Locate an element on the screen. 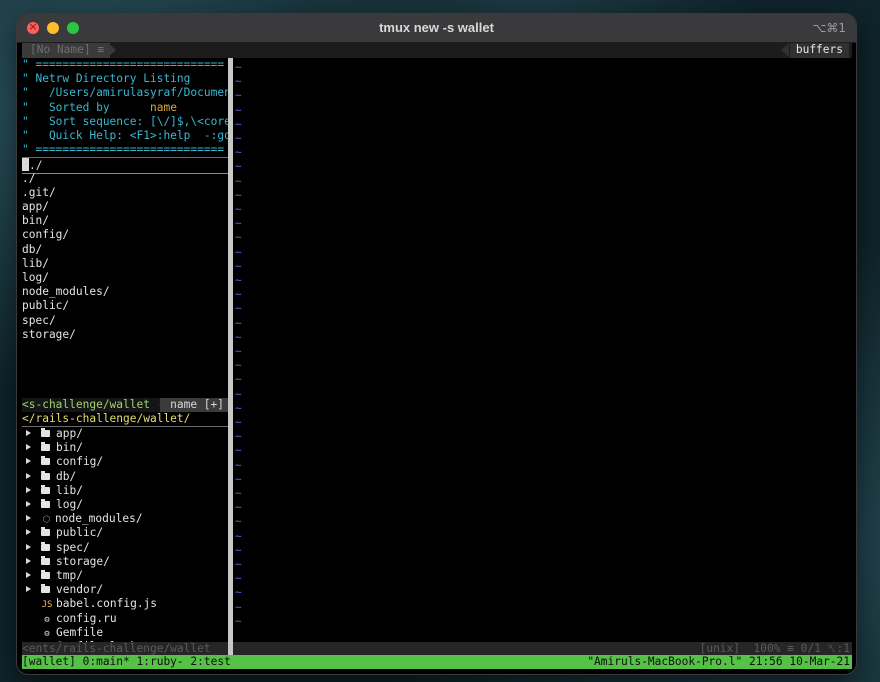 The height and width of the screenshot is (682, 880). tree-dir: bin/ is located at coordinates (54, 448).